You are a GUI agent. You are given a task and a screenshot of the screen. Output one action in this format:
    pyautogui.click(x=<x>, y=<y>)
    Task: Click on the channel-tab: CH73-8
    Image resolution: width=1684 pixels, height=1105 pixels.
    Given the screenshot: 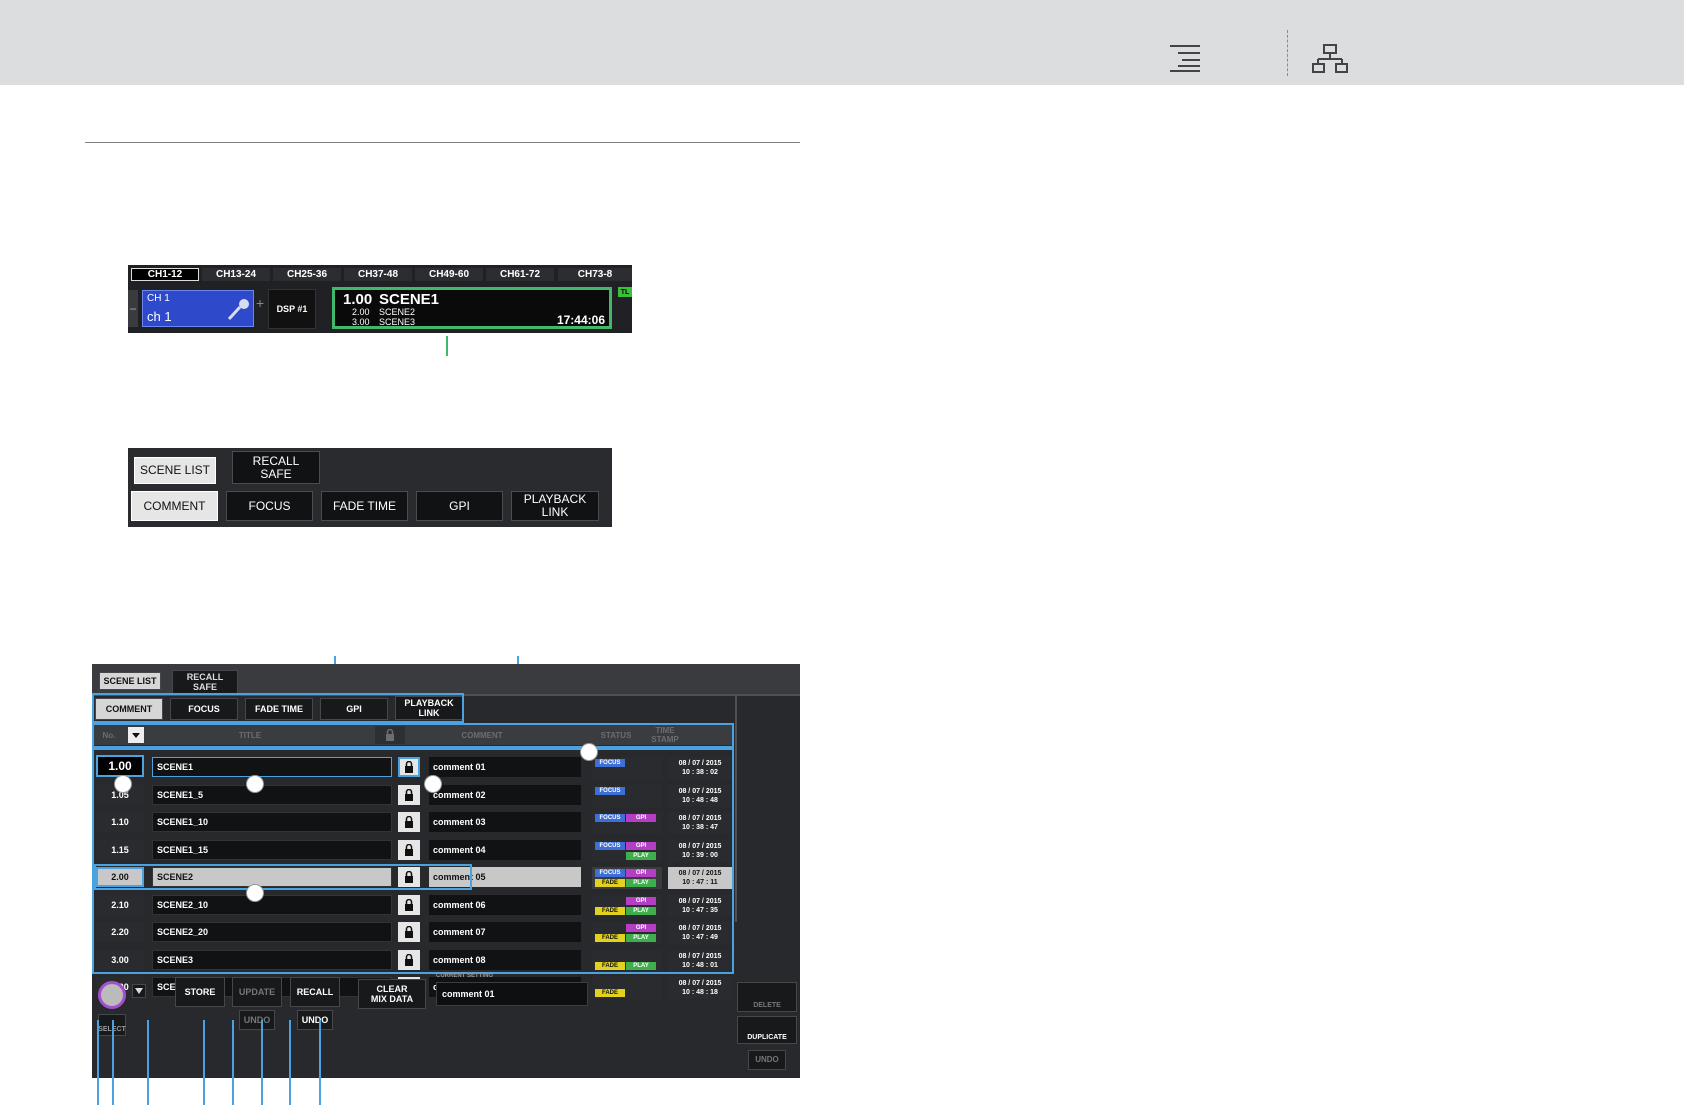 What is the action you would take?
    pyautogui.click(x=595, y=274)
    